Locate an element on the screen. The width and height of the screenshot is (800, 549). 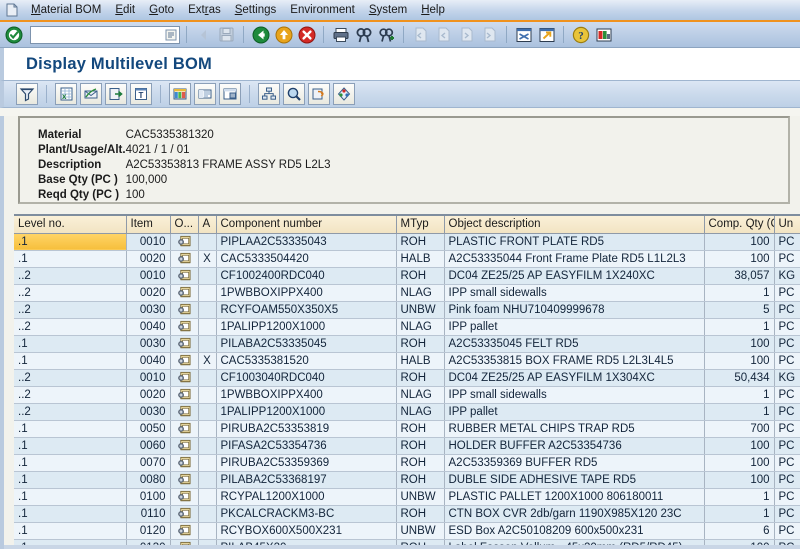
enter-check-icon is located at coordinates (13, 34).